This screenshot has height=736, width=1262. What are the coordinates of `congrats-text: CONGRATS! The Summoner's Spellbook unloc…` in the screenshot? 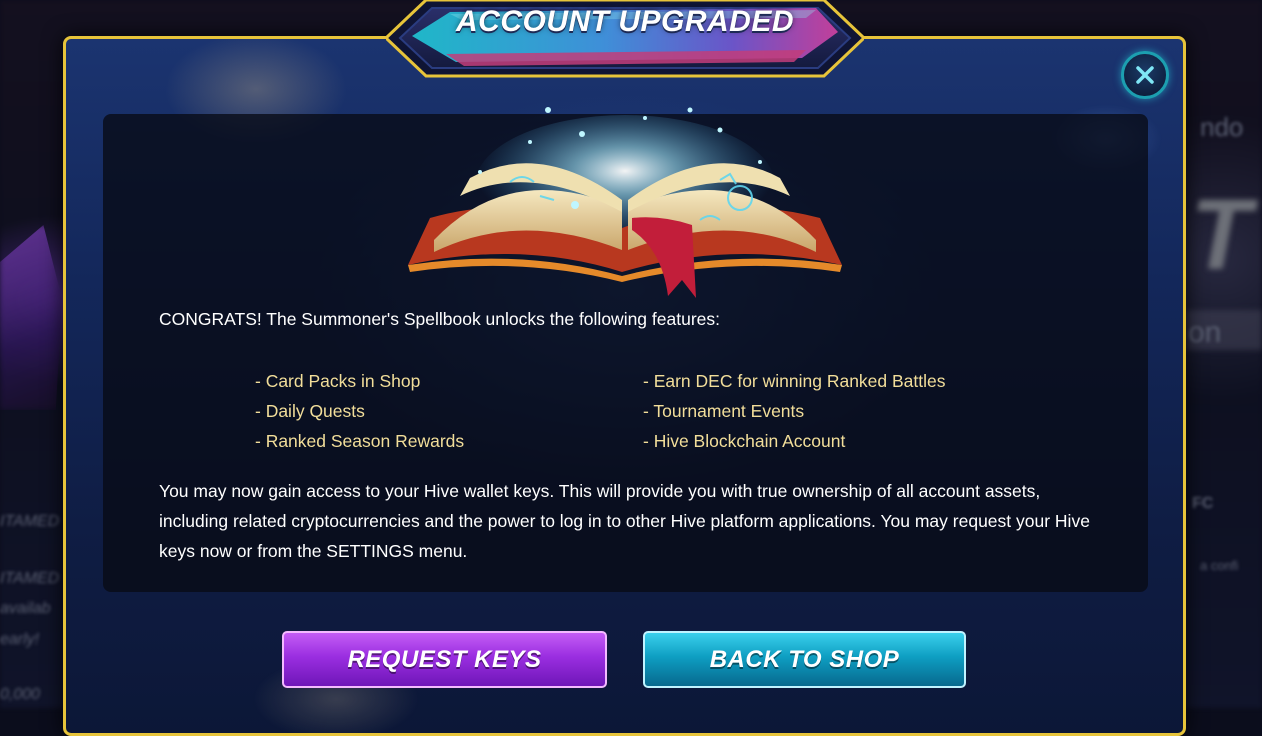 It's located at (439, 319).